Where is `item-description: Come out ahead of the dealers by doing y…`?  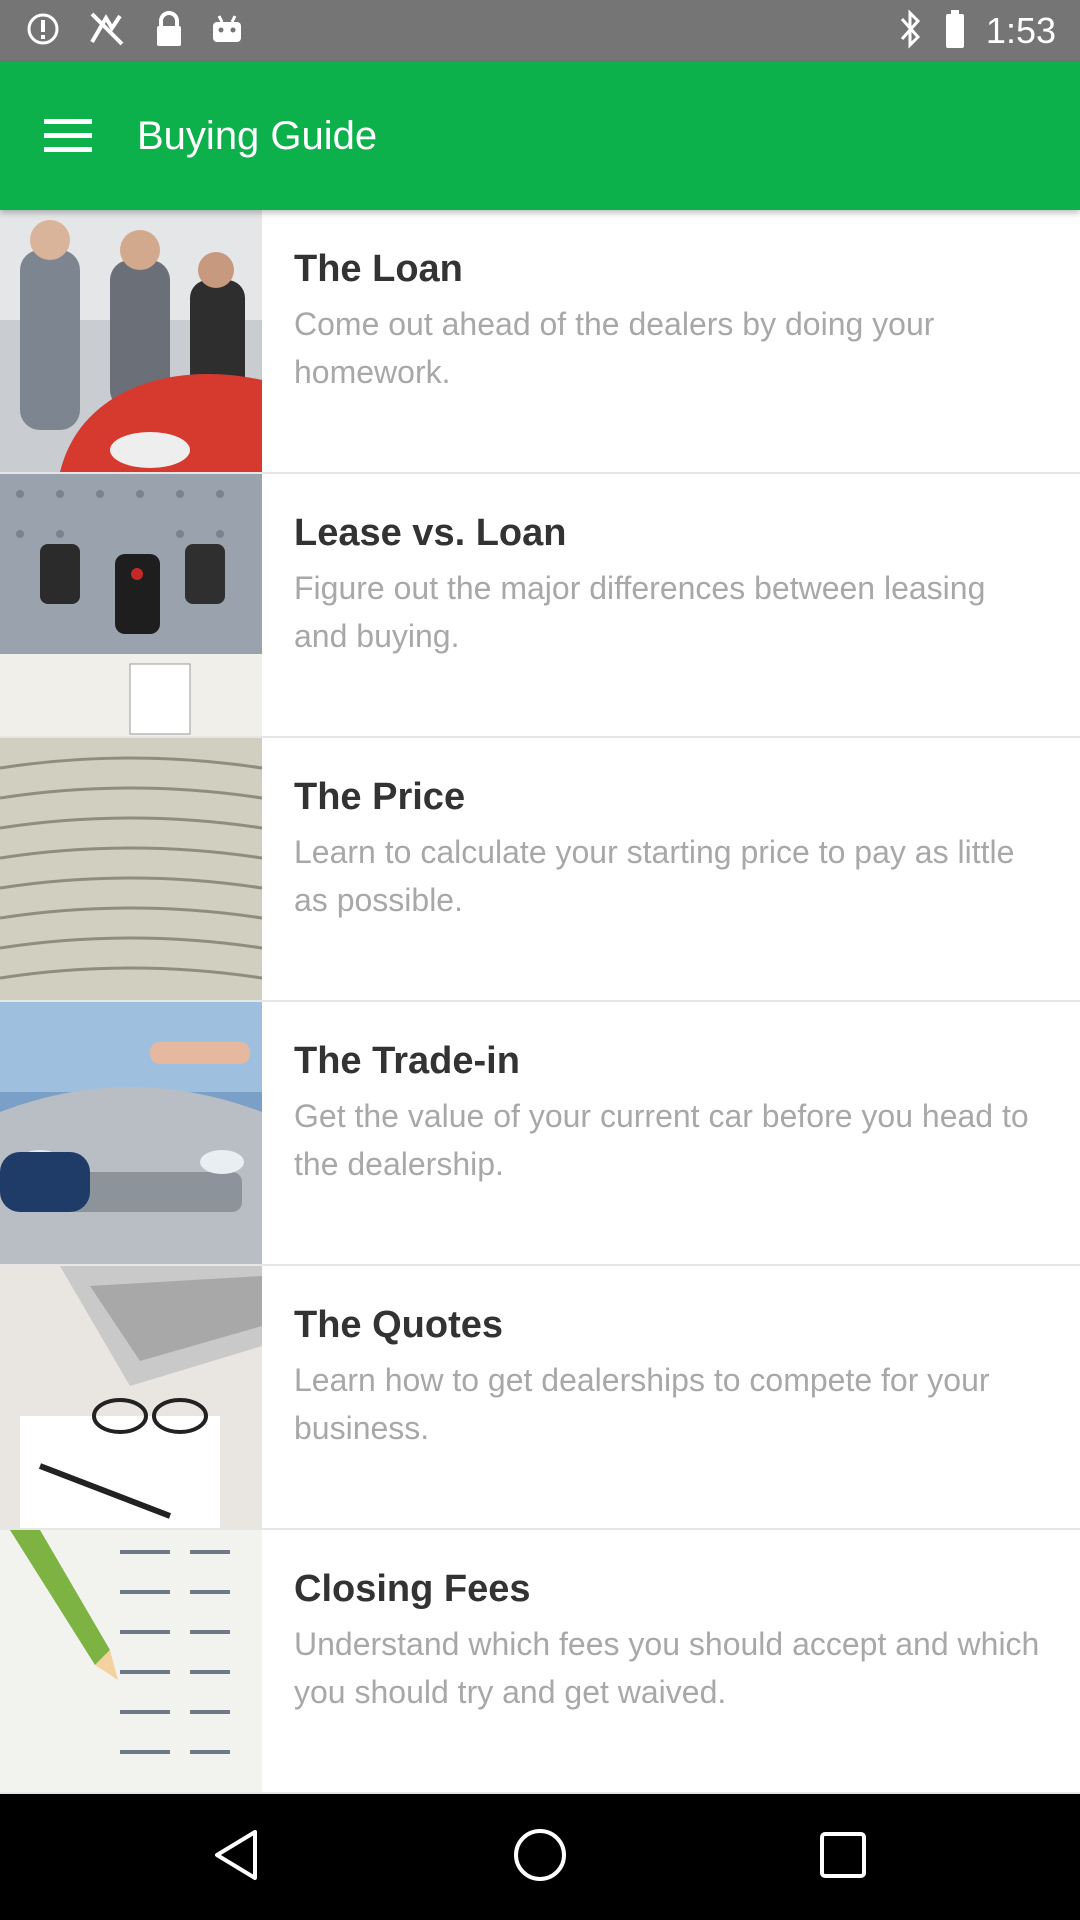 item-description: Come out ahead of the dealers by doing y… is located at coordinates (614, 348).